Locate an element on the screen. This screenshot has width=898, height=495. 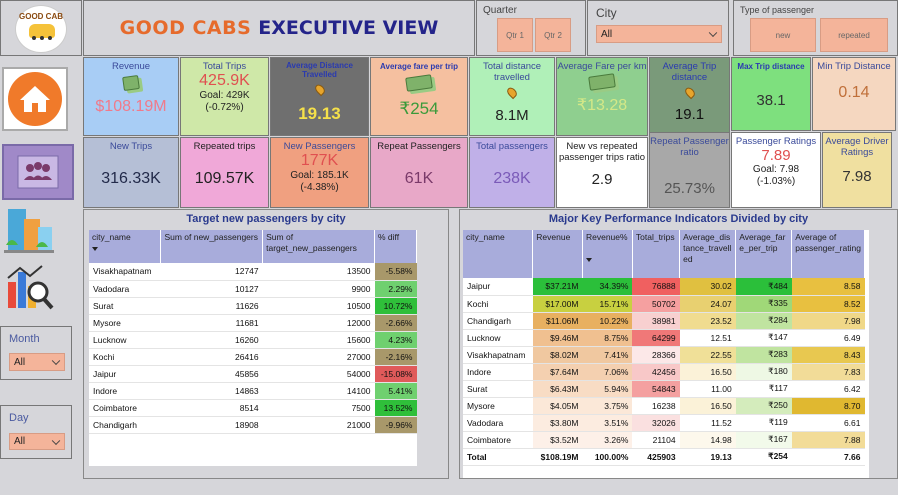
target-cell-city: Jaipur is located at coordinates (125, 374).